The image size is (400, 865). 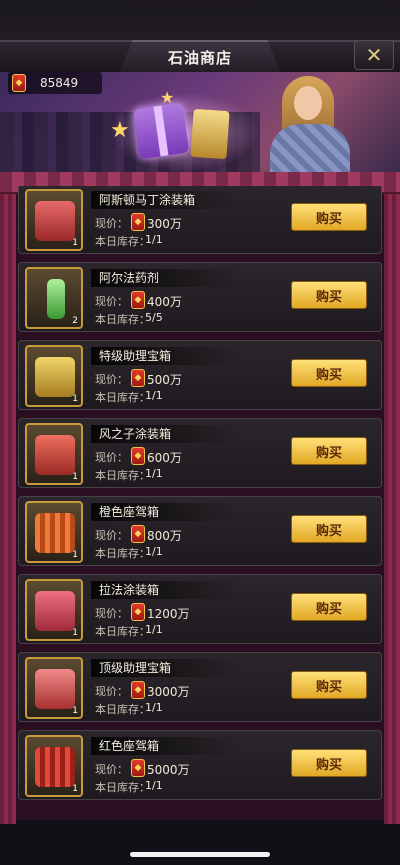 I want to click on page-title: 石油商店, so click(x=199, y=57).